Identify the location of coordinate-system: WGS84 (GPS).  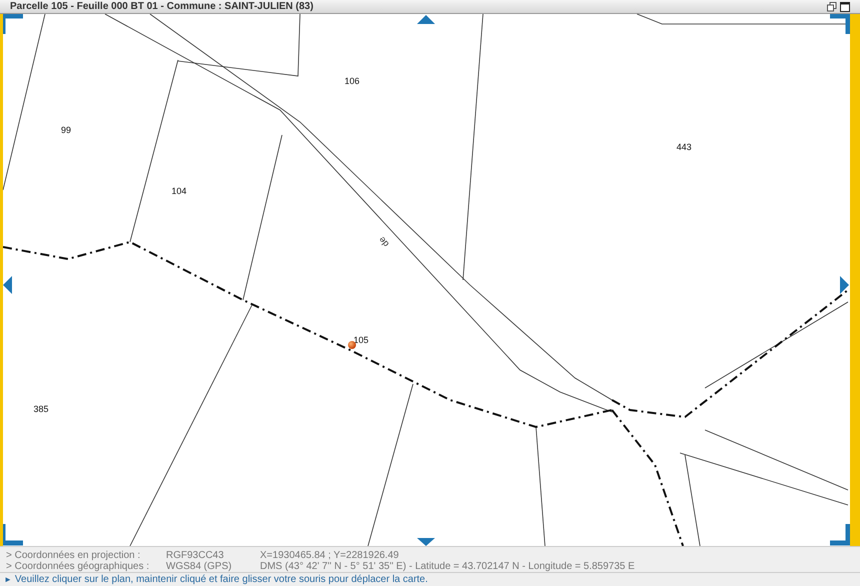
(199, 566).